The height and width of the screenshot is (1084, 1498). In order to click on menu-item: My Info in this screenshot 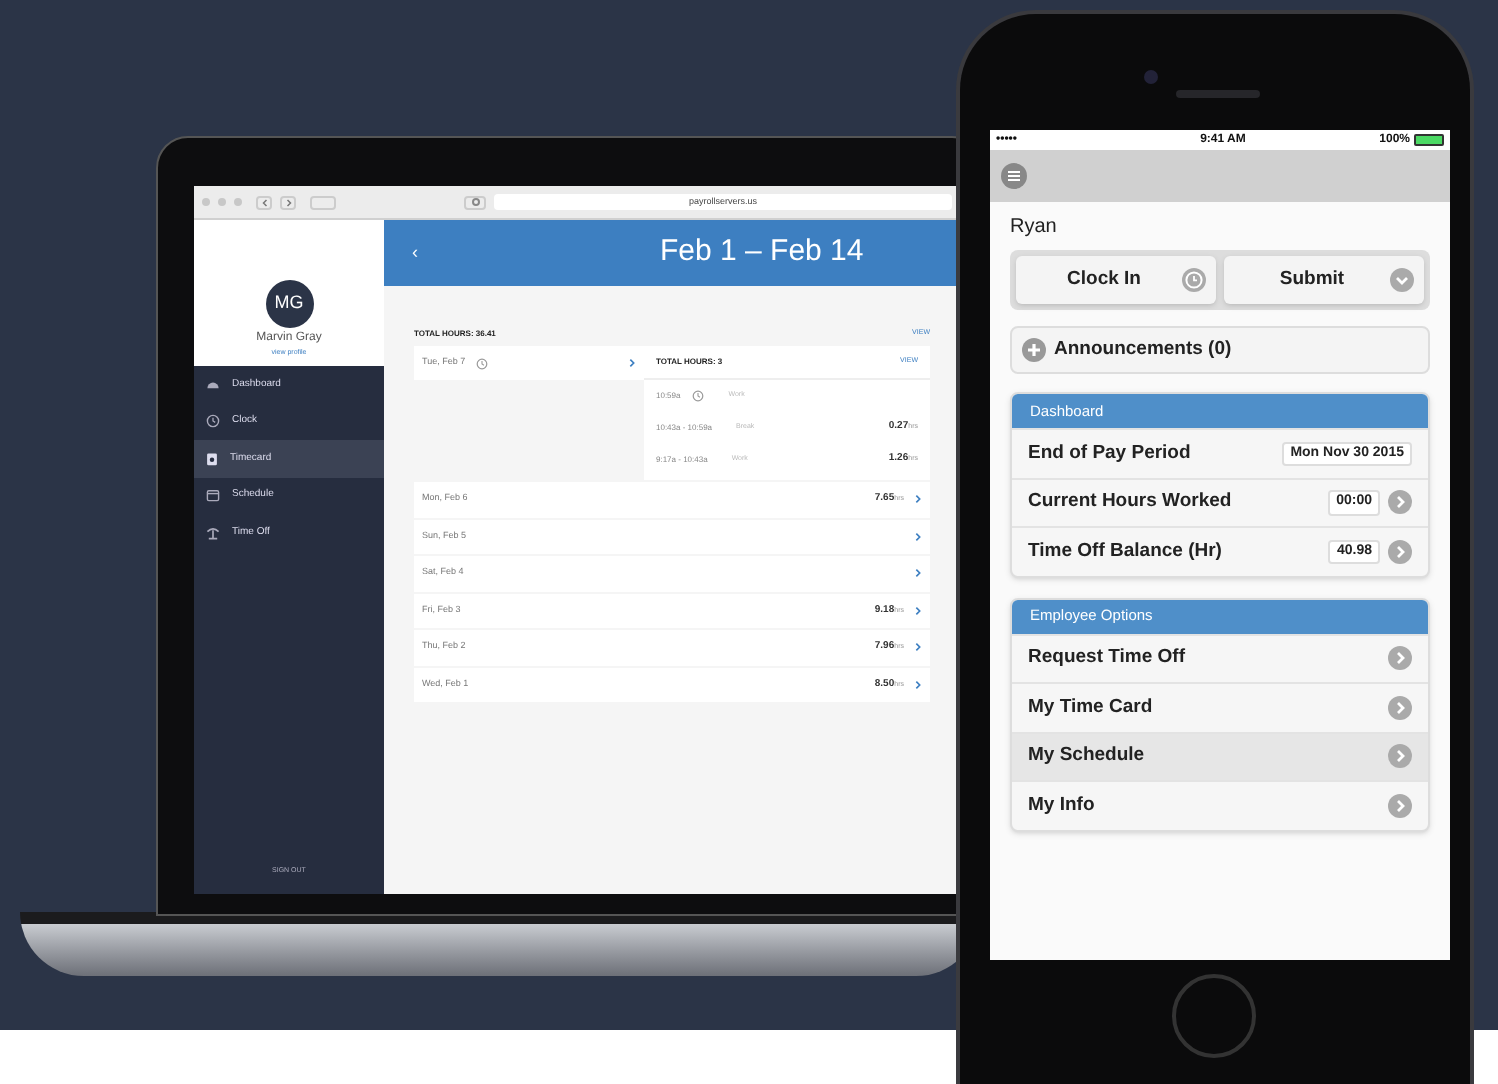, I will do `click(1220, 804)`.